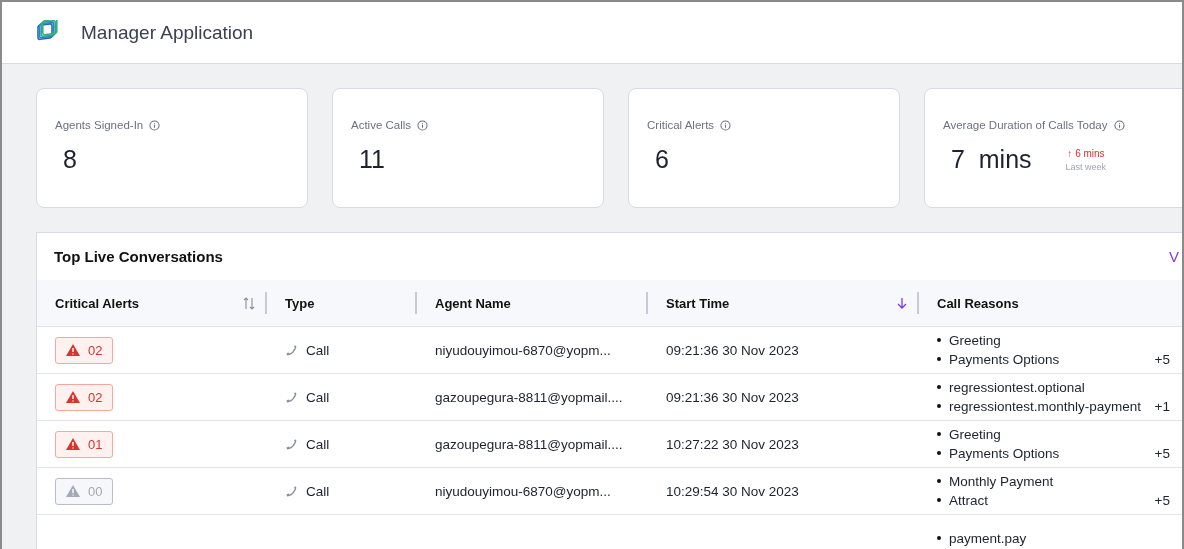 The height and width of the screenshot is (549, 1184). What do you see at coordinates (1162, 406) in the screenshot?
I see `more-count: +1` at bounding box center [1162, 406].